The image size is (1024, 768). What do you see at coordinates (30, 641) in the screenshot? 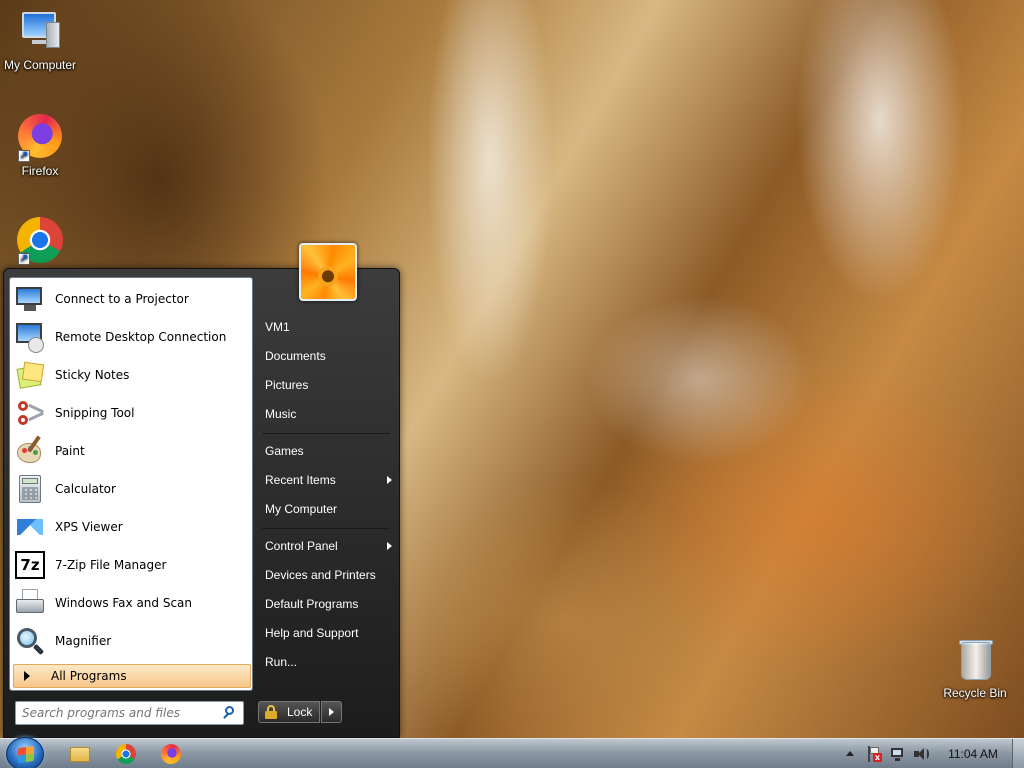
I see `magnifier-icon` at bounding box center [30, 641].